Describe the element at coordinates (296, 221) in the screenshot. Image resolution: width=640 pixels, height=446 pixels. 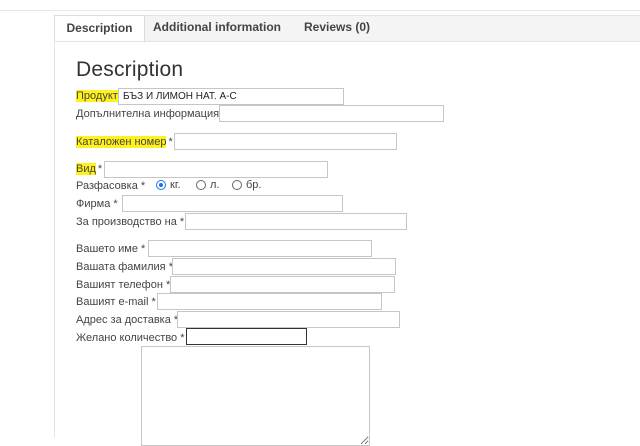
I see `for-production-field` at that location.